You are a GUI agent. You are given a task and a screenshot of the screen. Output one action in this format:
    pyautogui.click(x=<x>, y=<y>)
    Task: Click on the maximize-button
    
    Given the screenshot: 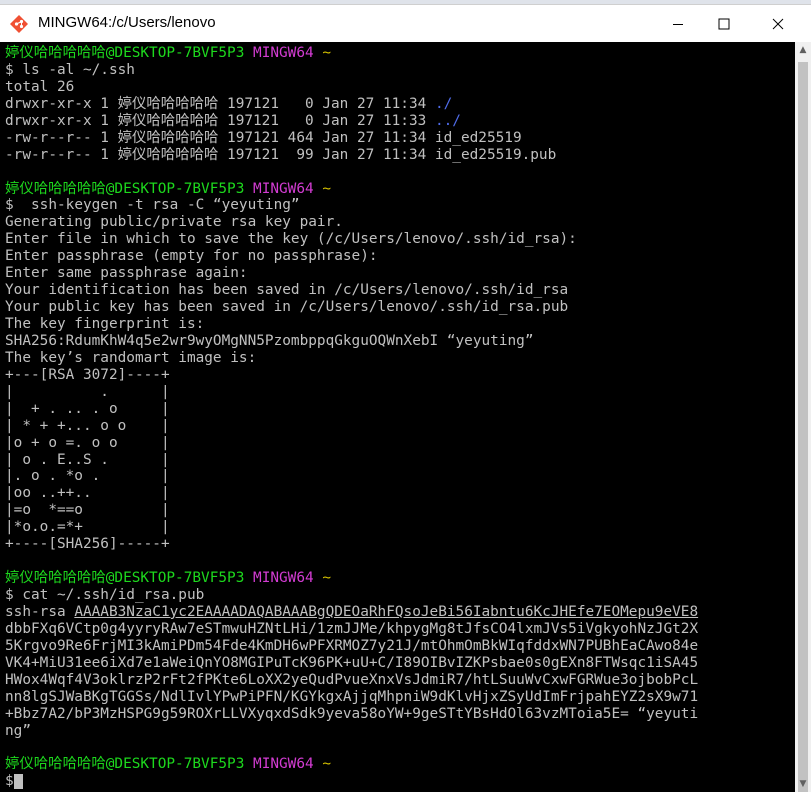 What is the action you would take?
    pyautogui.click(x=724, y=24)
    